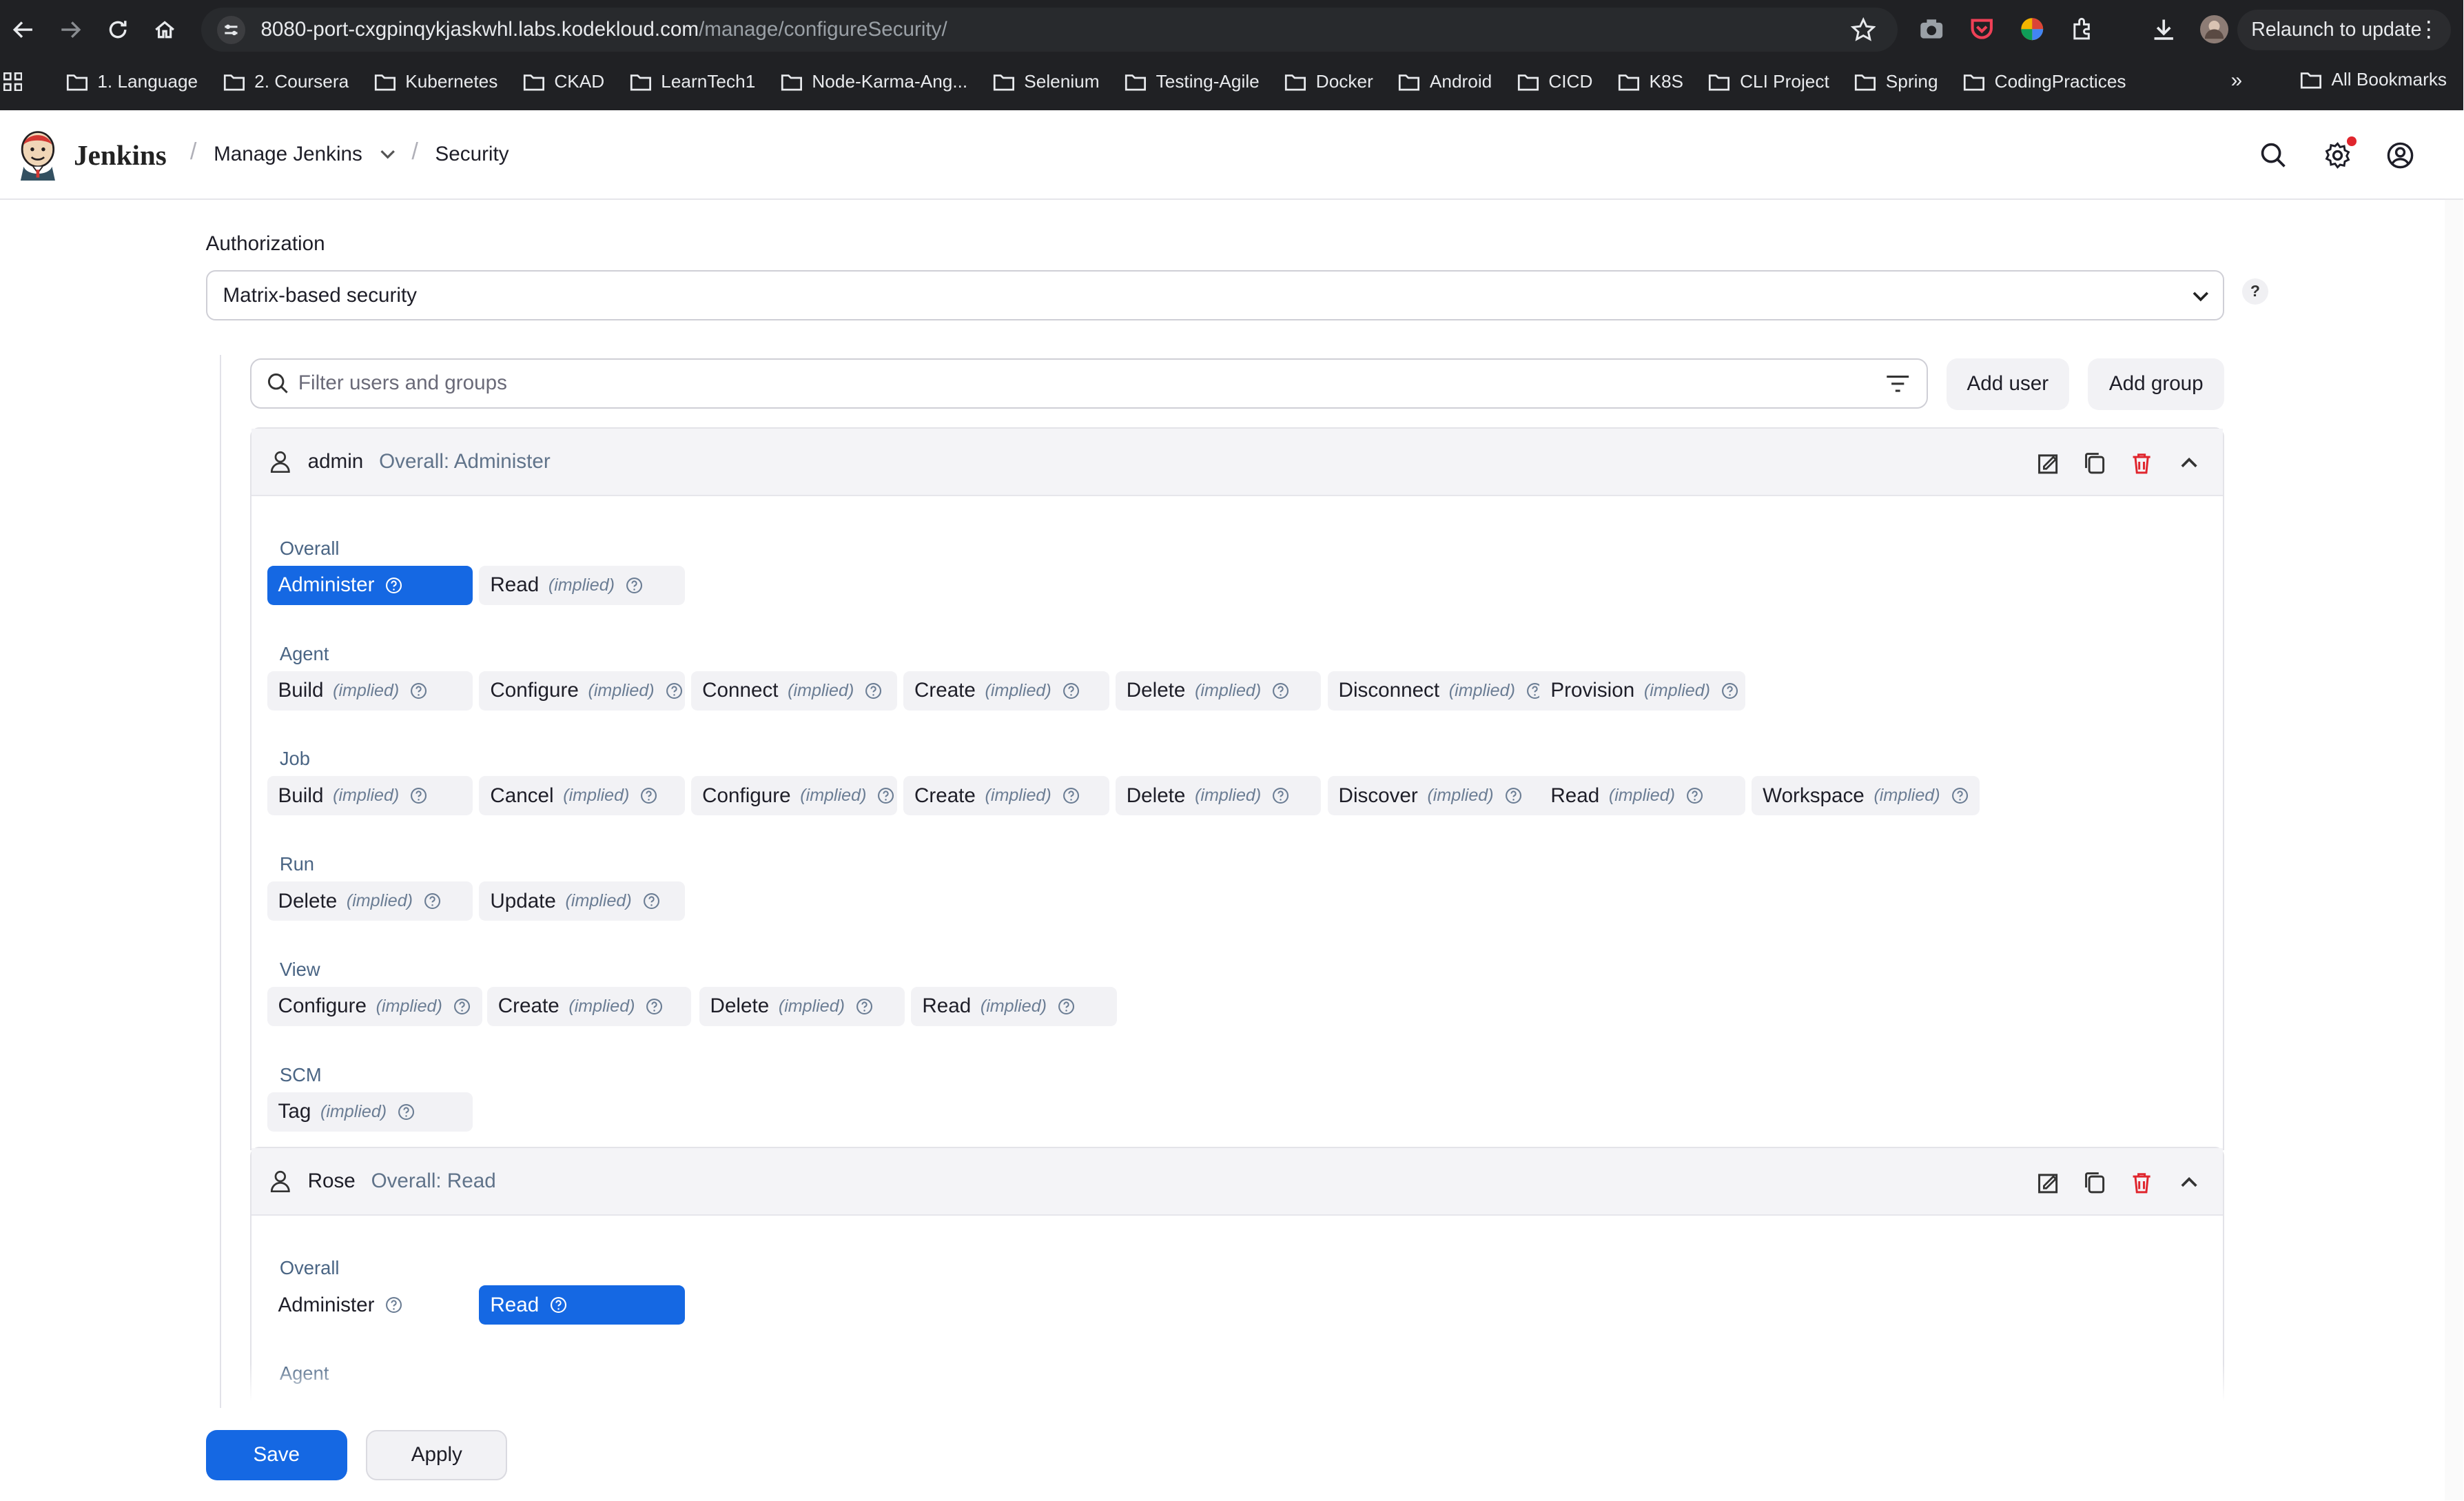  Describe the element at coordinates (1237, 1182) in the screenshot. I see `user-panel-header: Rose Overall: Read` at that location.